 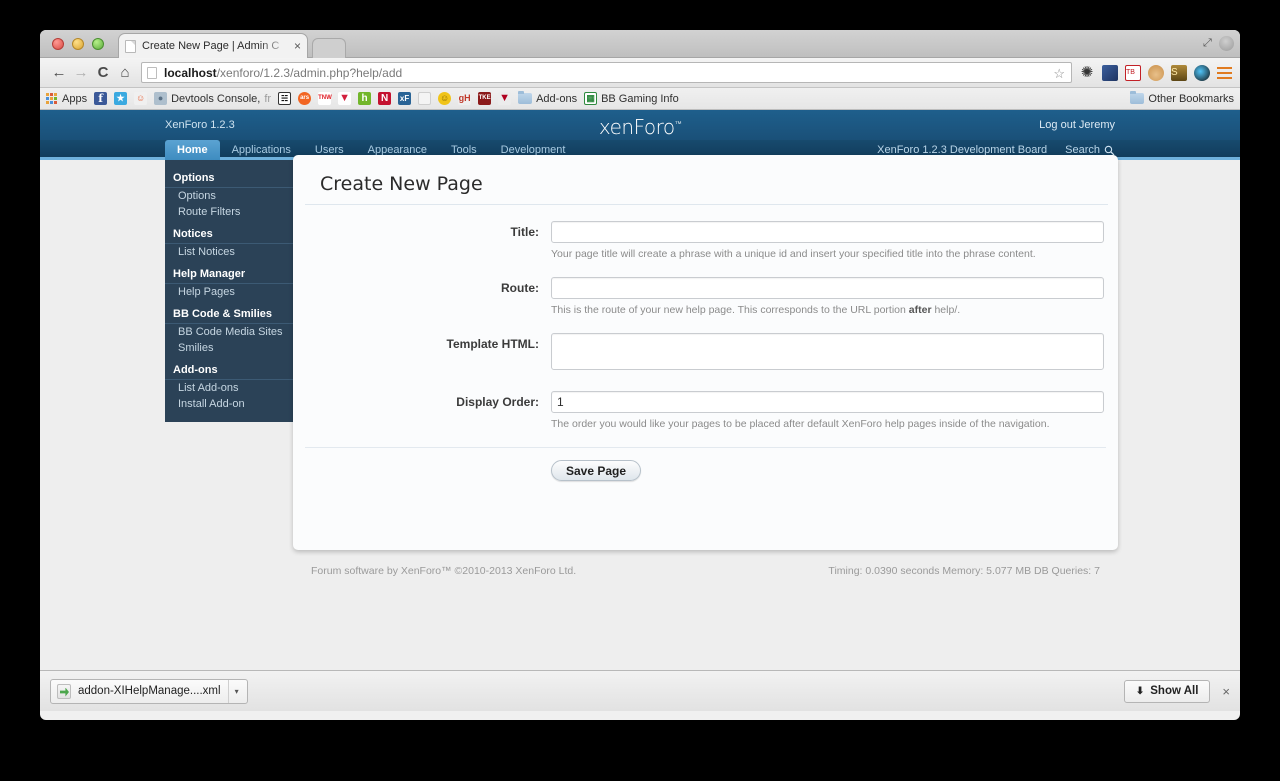 What do you see at coordinates (58, 44) in the screenshot?
I see `close-window-button` at bounding box center [58, 44].